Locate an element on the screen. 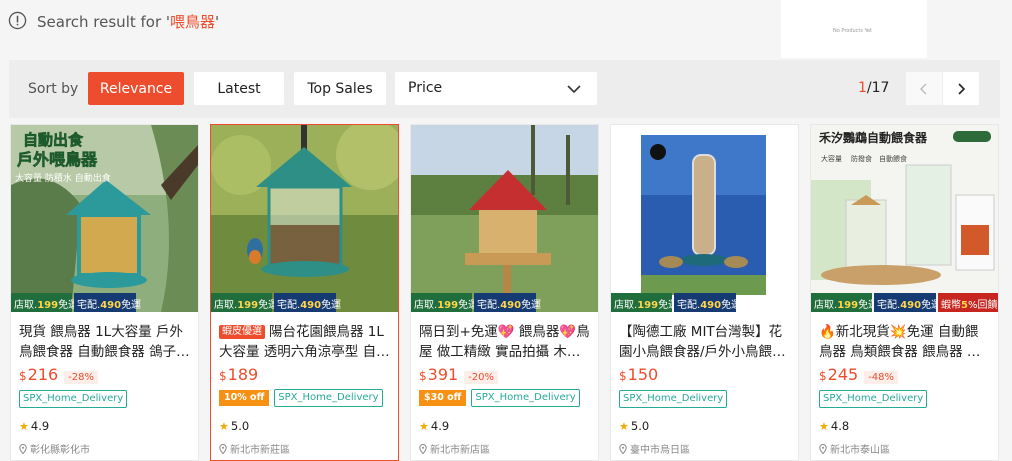  search-header: Search result for '喂鳥器' No Products Yet is located at coordinates (506, 29).